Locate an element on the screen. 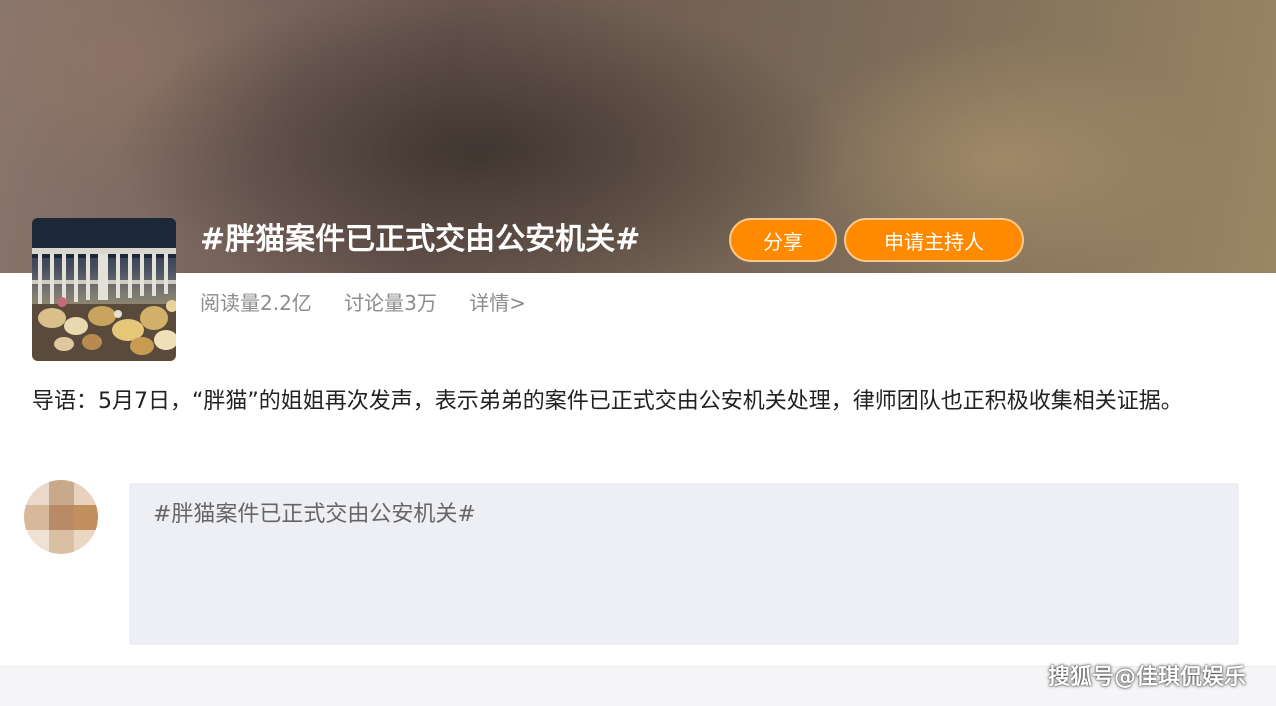 The width and height of the screenshot is (1276, 706). topic-stats: 阅读量2.2亿 讨论量3万 详情> is located at coordinates (376, 303).